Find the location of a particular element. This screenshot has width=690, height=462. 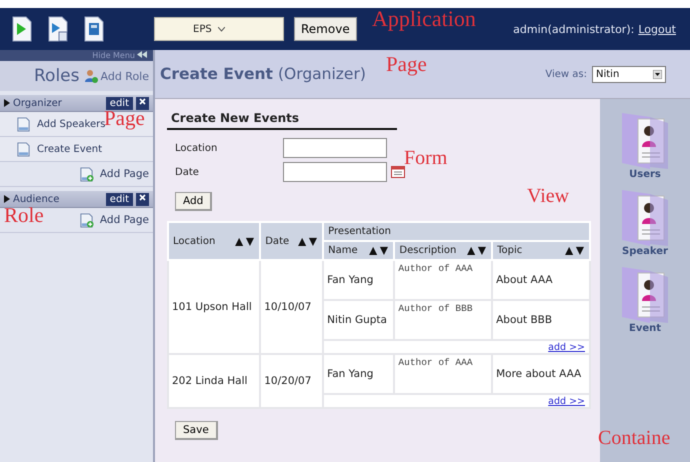

annotation-label: Page is located at coordinates (406, 64).